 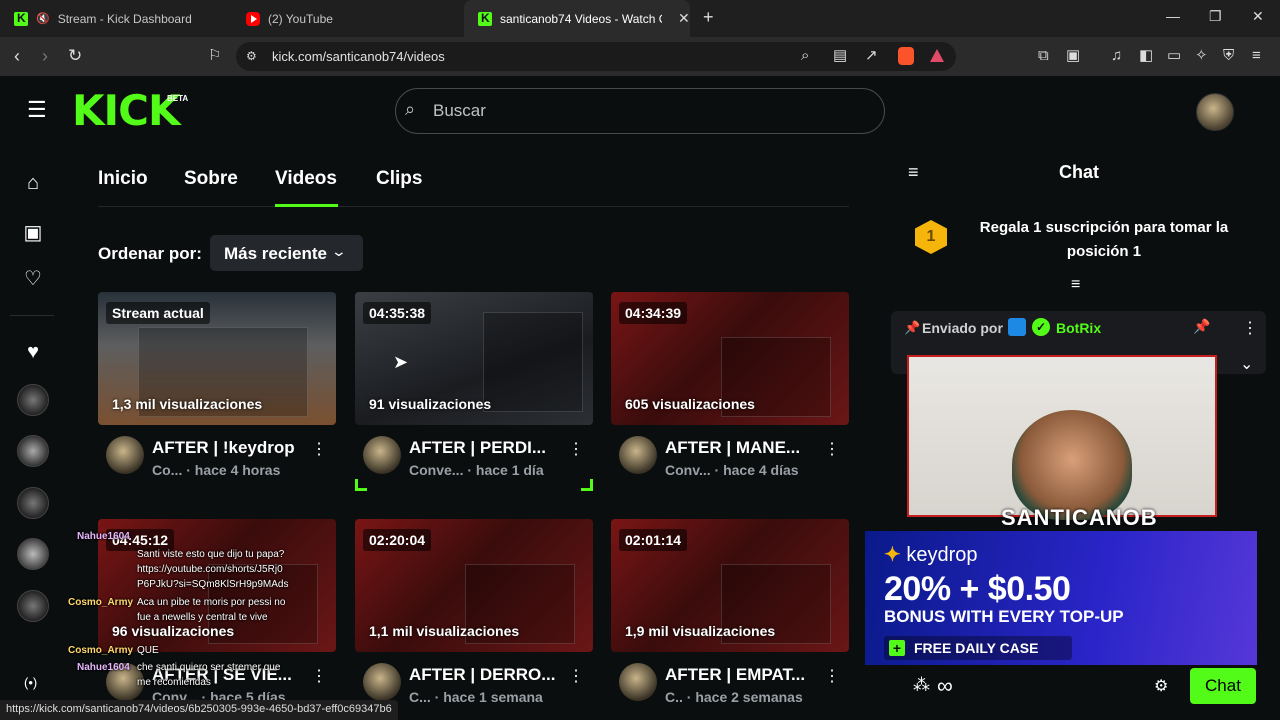 What do you see at coordinates (653, 540) in the screenshot?
I see `duration-badge: 02:01:14` at bounding box center [653, 540].